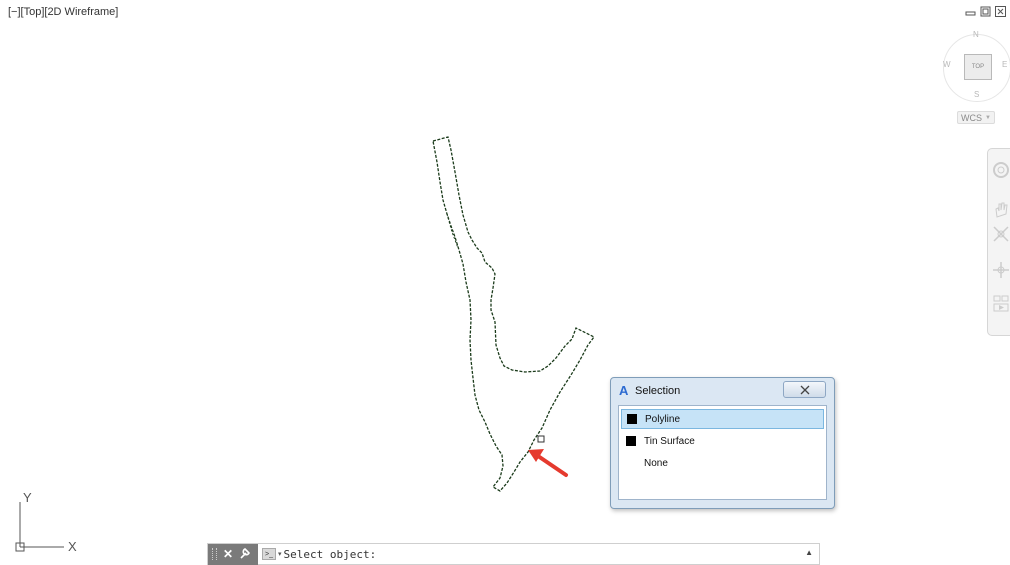 The width and height of the screenshot is (1010, 565). Describe the element at coordinates (631, 463) in the screenshot. I see `color-swatch-empty` at that location.